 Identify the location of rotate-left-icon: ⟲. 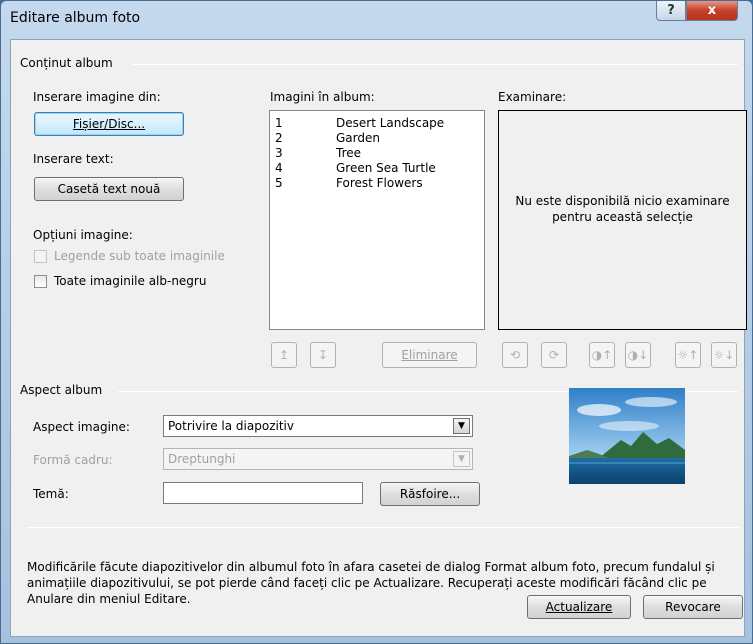
(515, 355).